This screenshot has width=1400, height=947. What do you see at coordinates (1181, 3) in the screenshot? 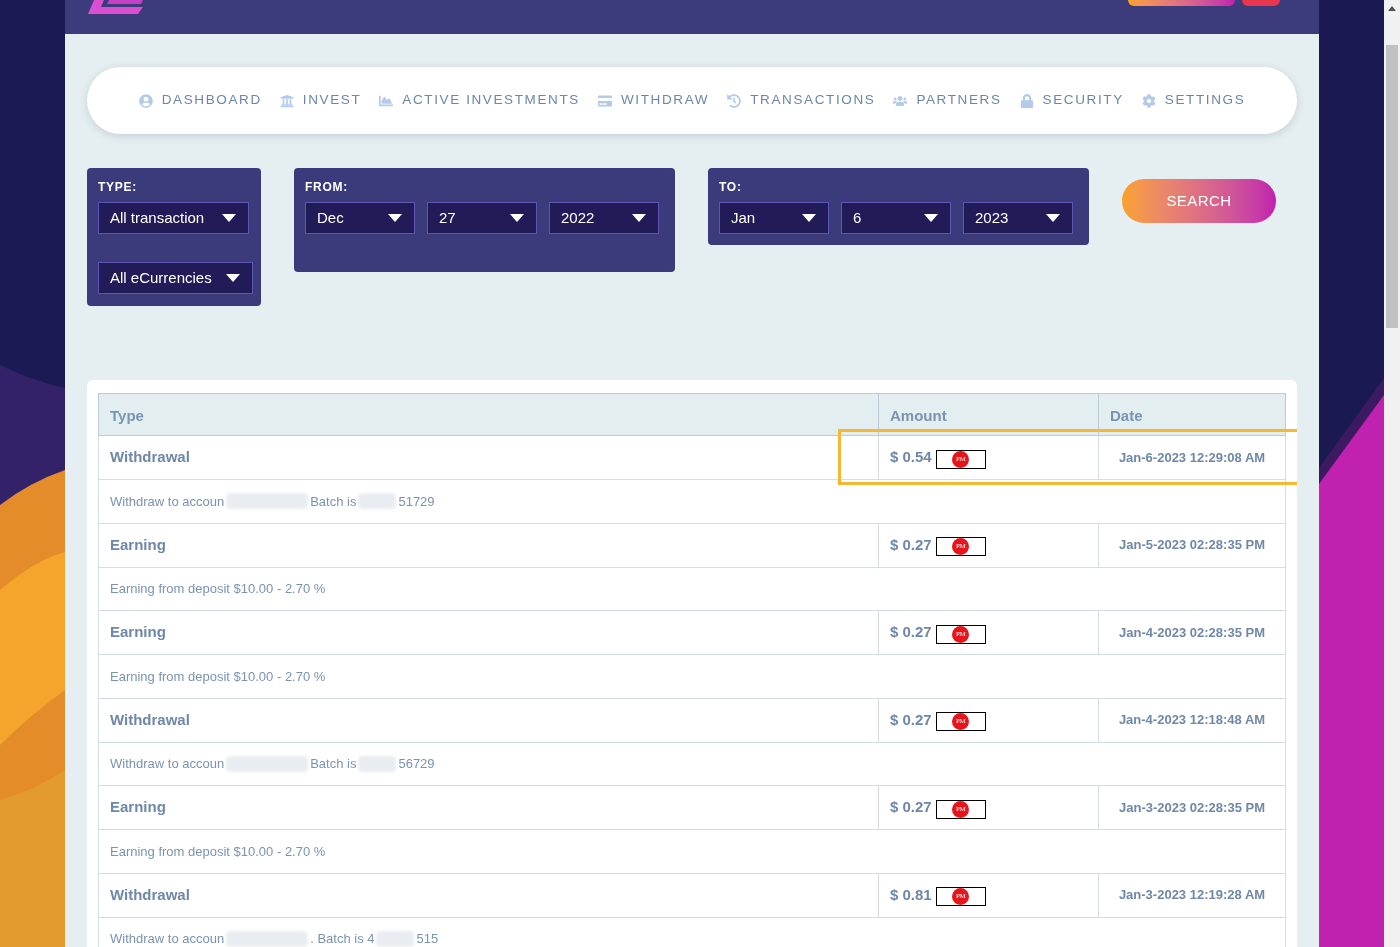
I see `header-button` at bounding box center [1181, 3].